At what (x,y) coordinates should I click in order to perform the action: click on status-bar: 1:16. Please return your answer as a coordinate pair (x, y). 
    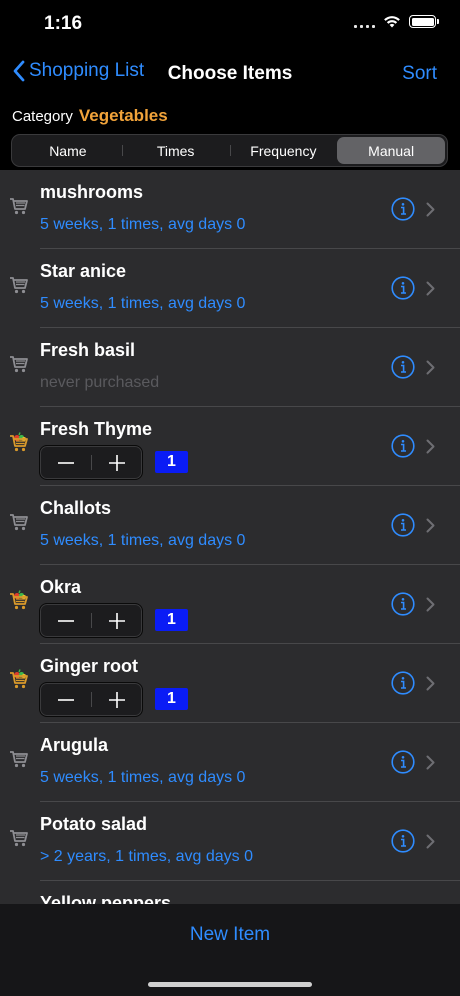
    Looking at the image, I should click on (230, 25).